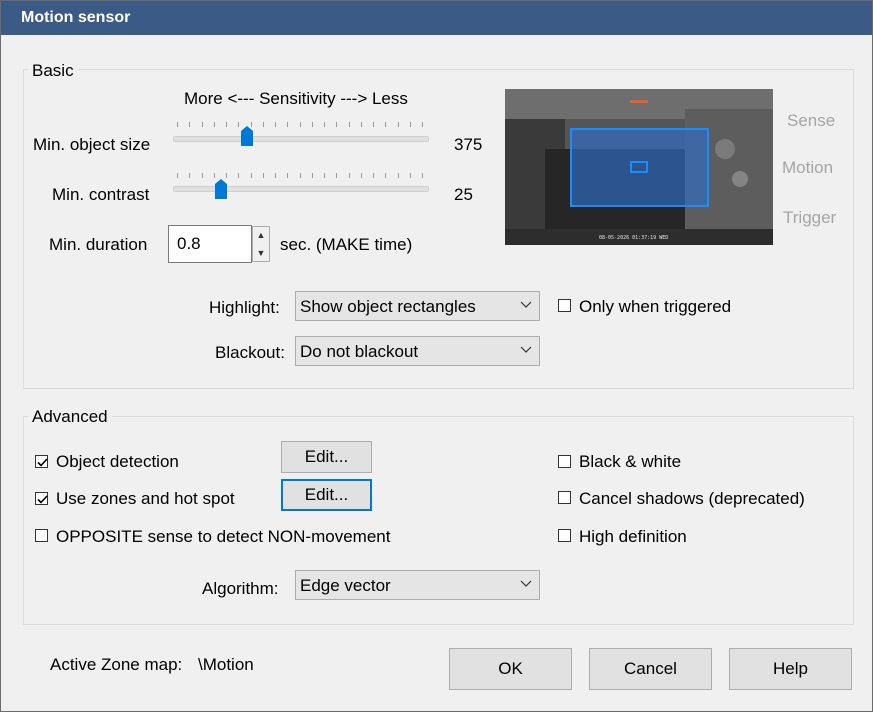  What do you see at coordinates (117, 462) in the screenshot?
I see `object-detection-label: Object detection` at bounding box center [117, 462].